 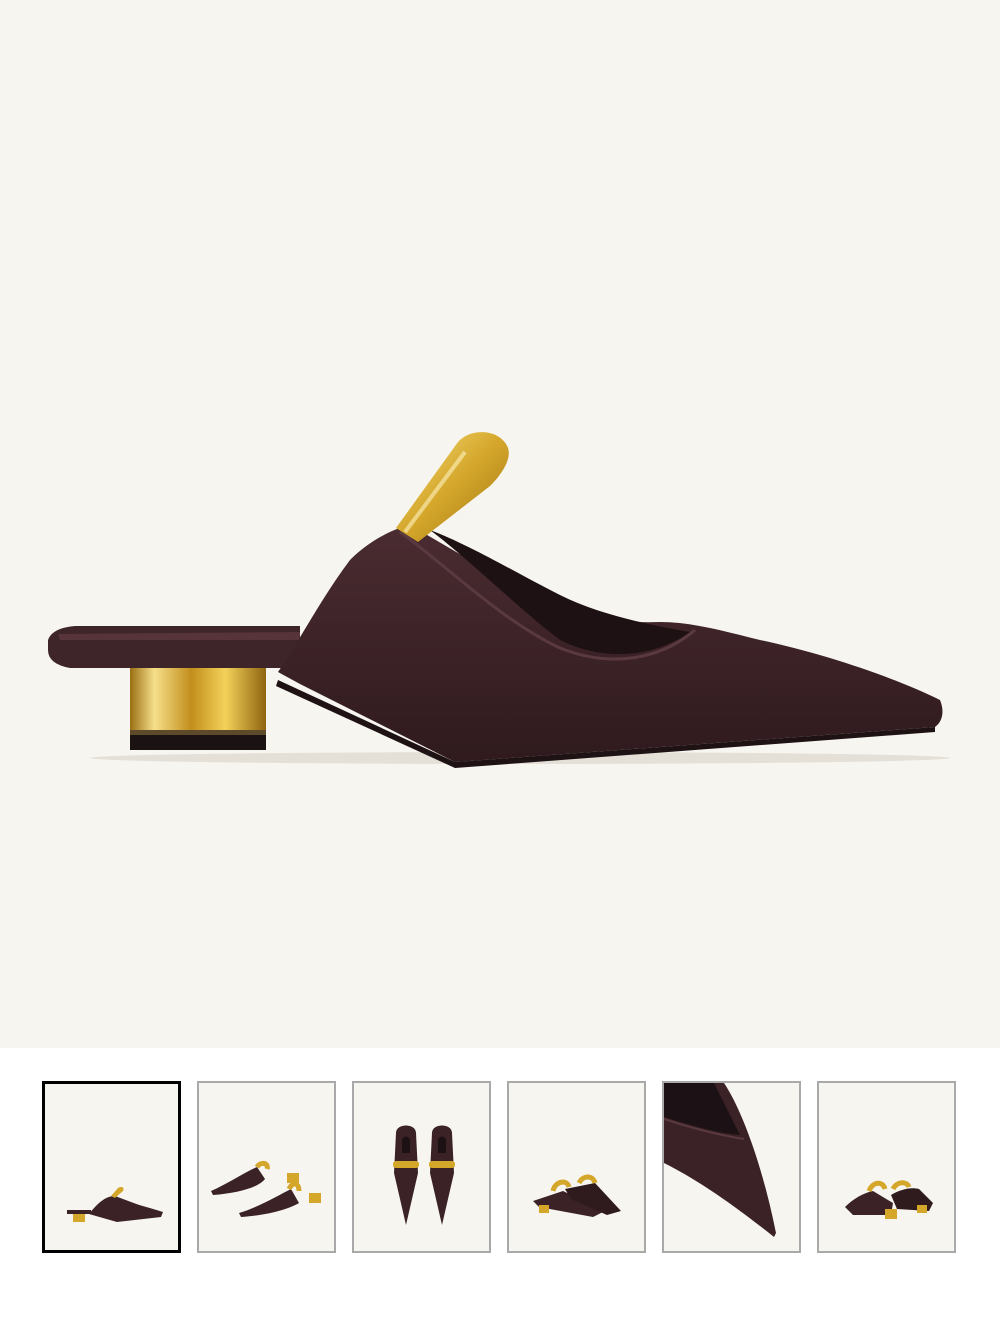 What do you see at coordinates (576, 1167) in the screenshot?
I see `thumbnail-front-pair` at bounding box center [576, 1167].